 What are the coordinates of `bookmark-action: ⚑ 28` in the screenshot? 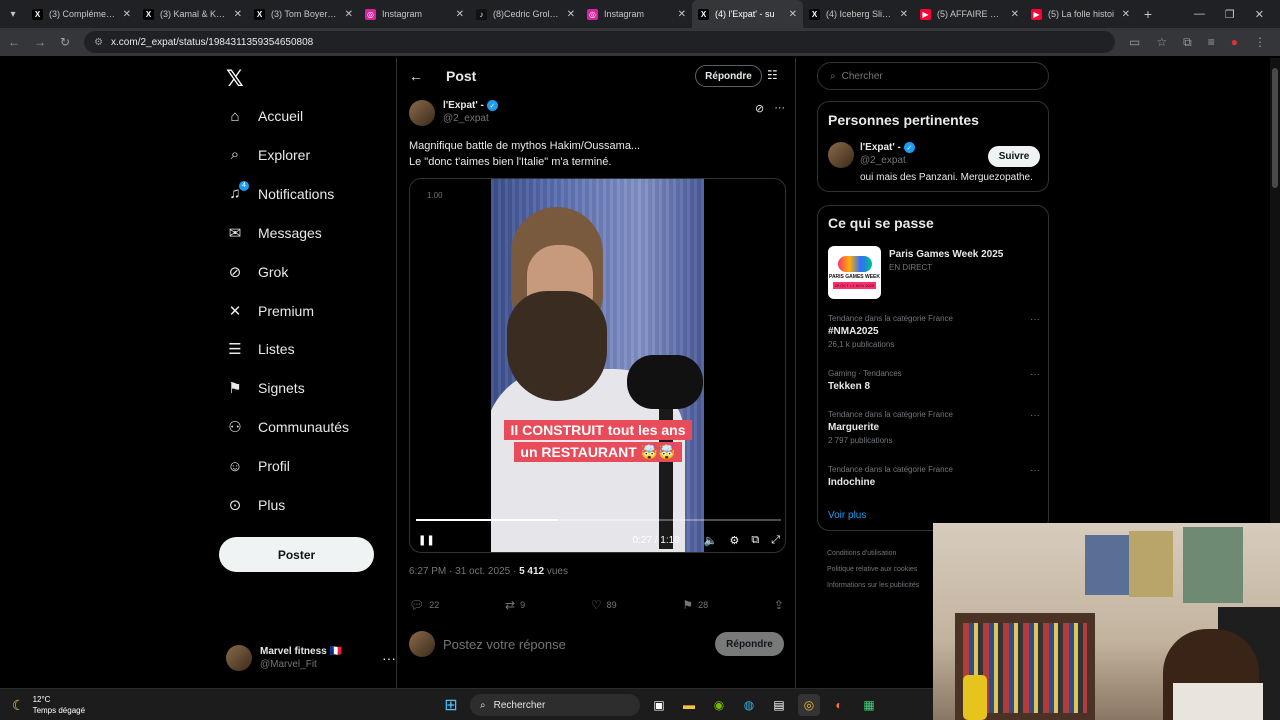 It's located at (695, 605).